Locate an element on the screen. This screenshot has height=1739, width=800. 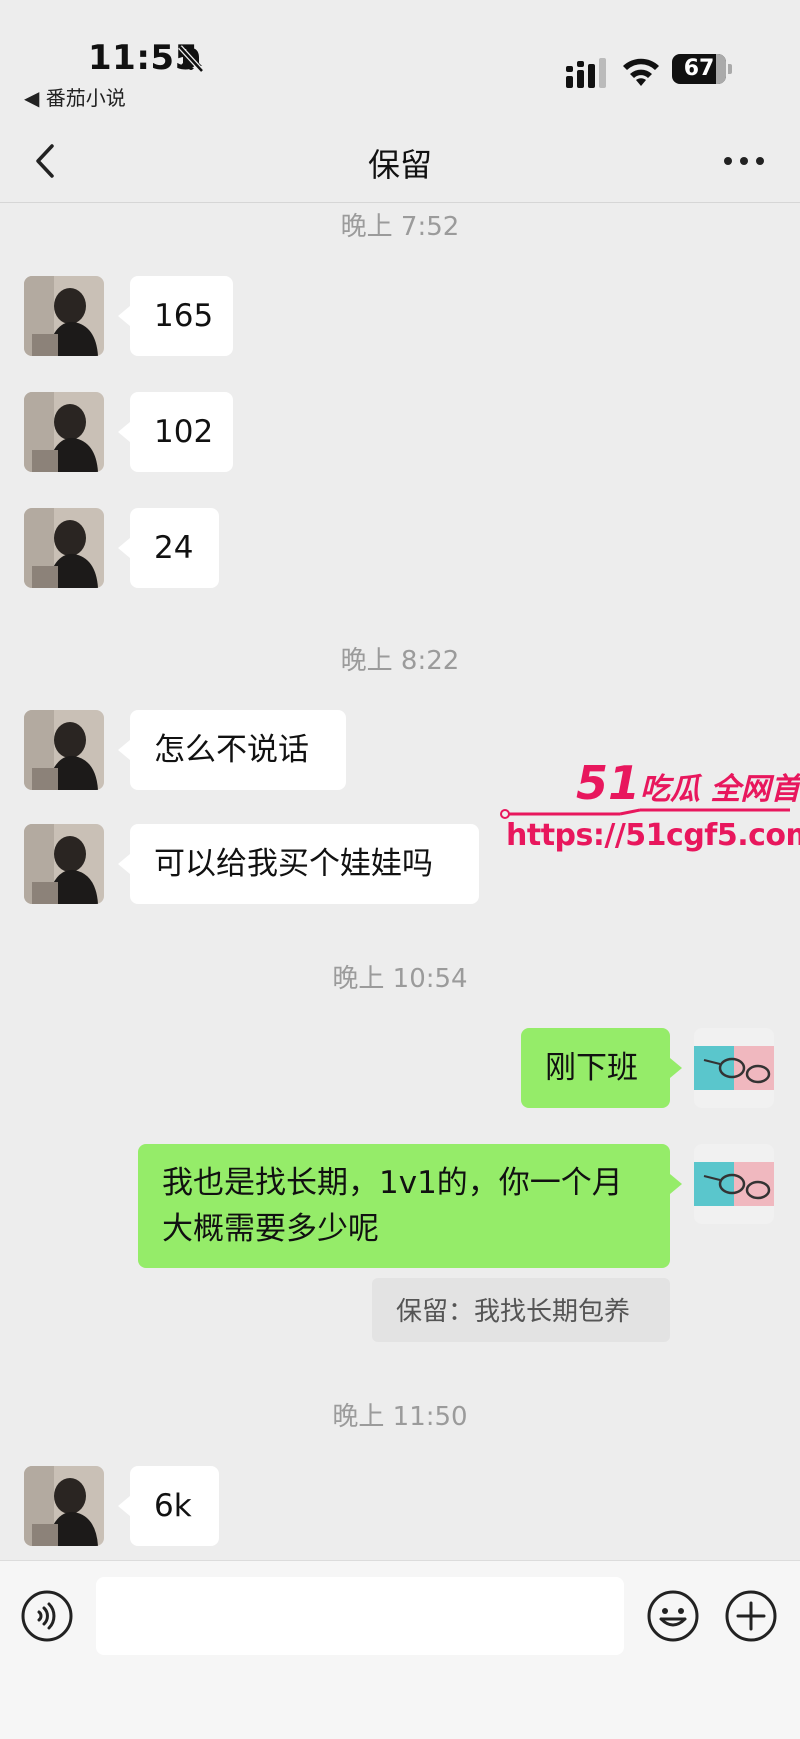
chat-header: 保留 is located at coordinates (400, 161).